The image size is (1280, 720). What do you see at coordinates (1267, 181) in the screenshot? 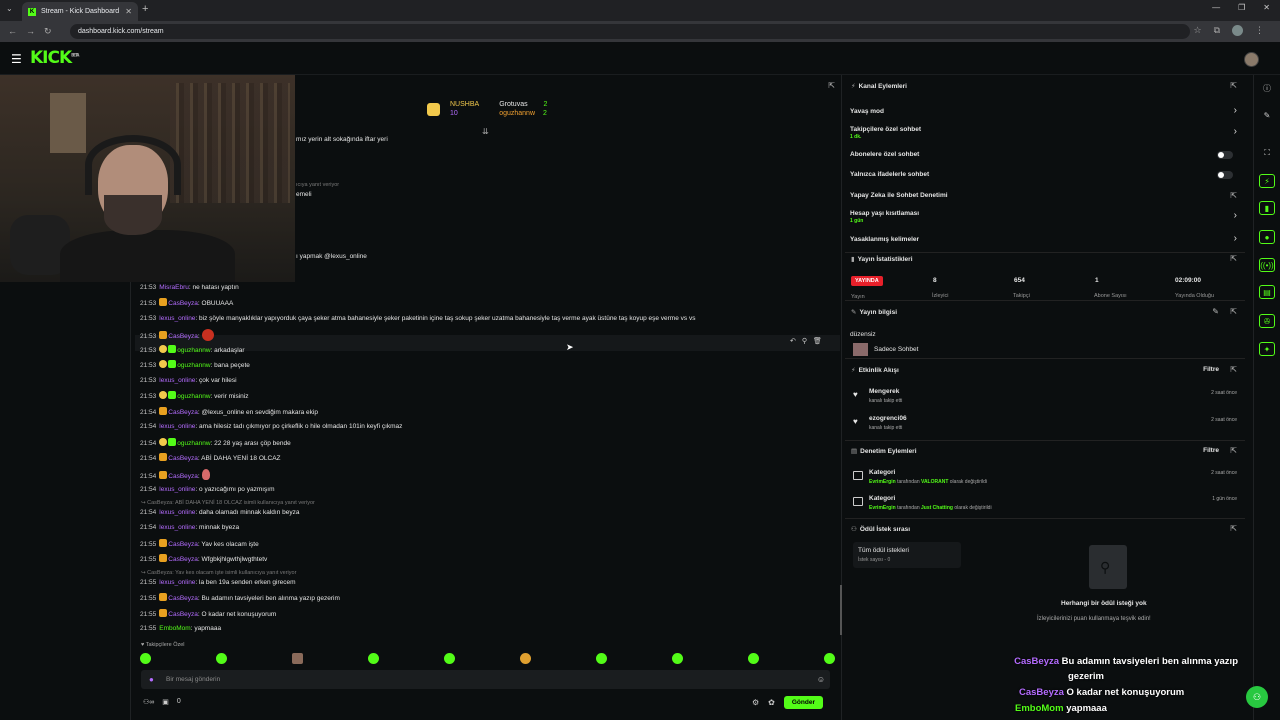
I see `lightning-icon: ⚡` at bounding box center [1267, 181].